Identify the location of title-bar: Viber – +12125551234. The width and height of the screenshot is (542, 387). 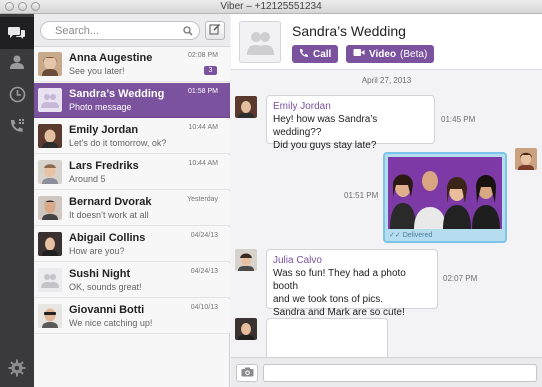
(271, 7).